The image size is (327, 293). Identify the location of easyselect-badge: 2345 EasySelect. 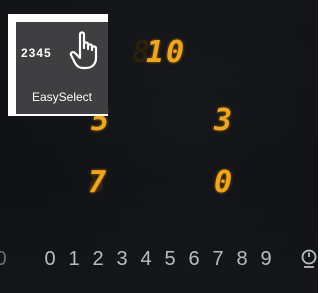
(58, 65).